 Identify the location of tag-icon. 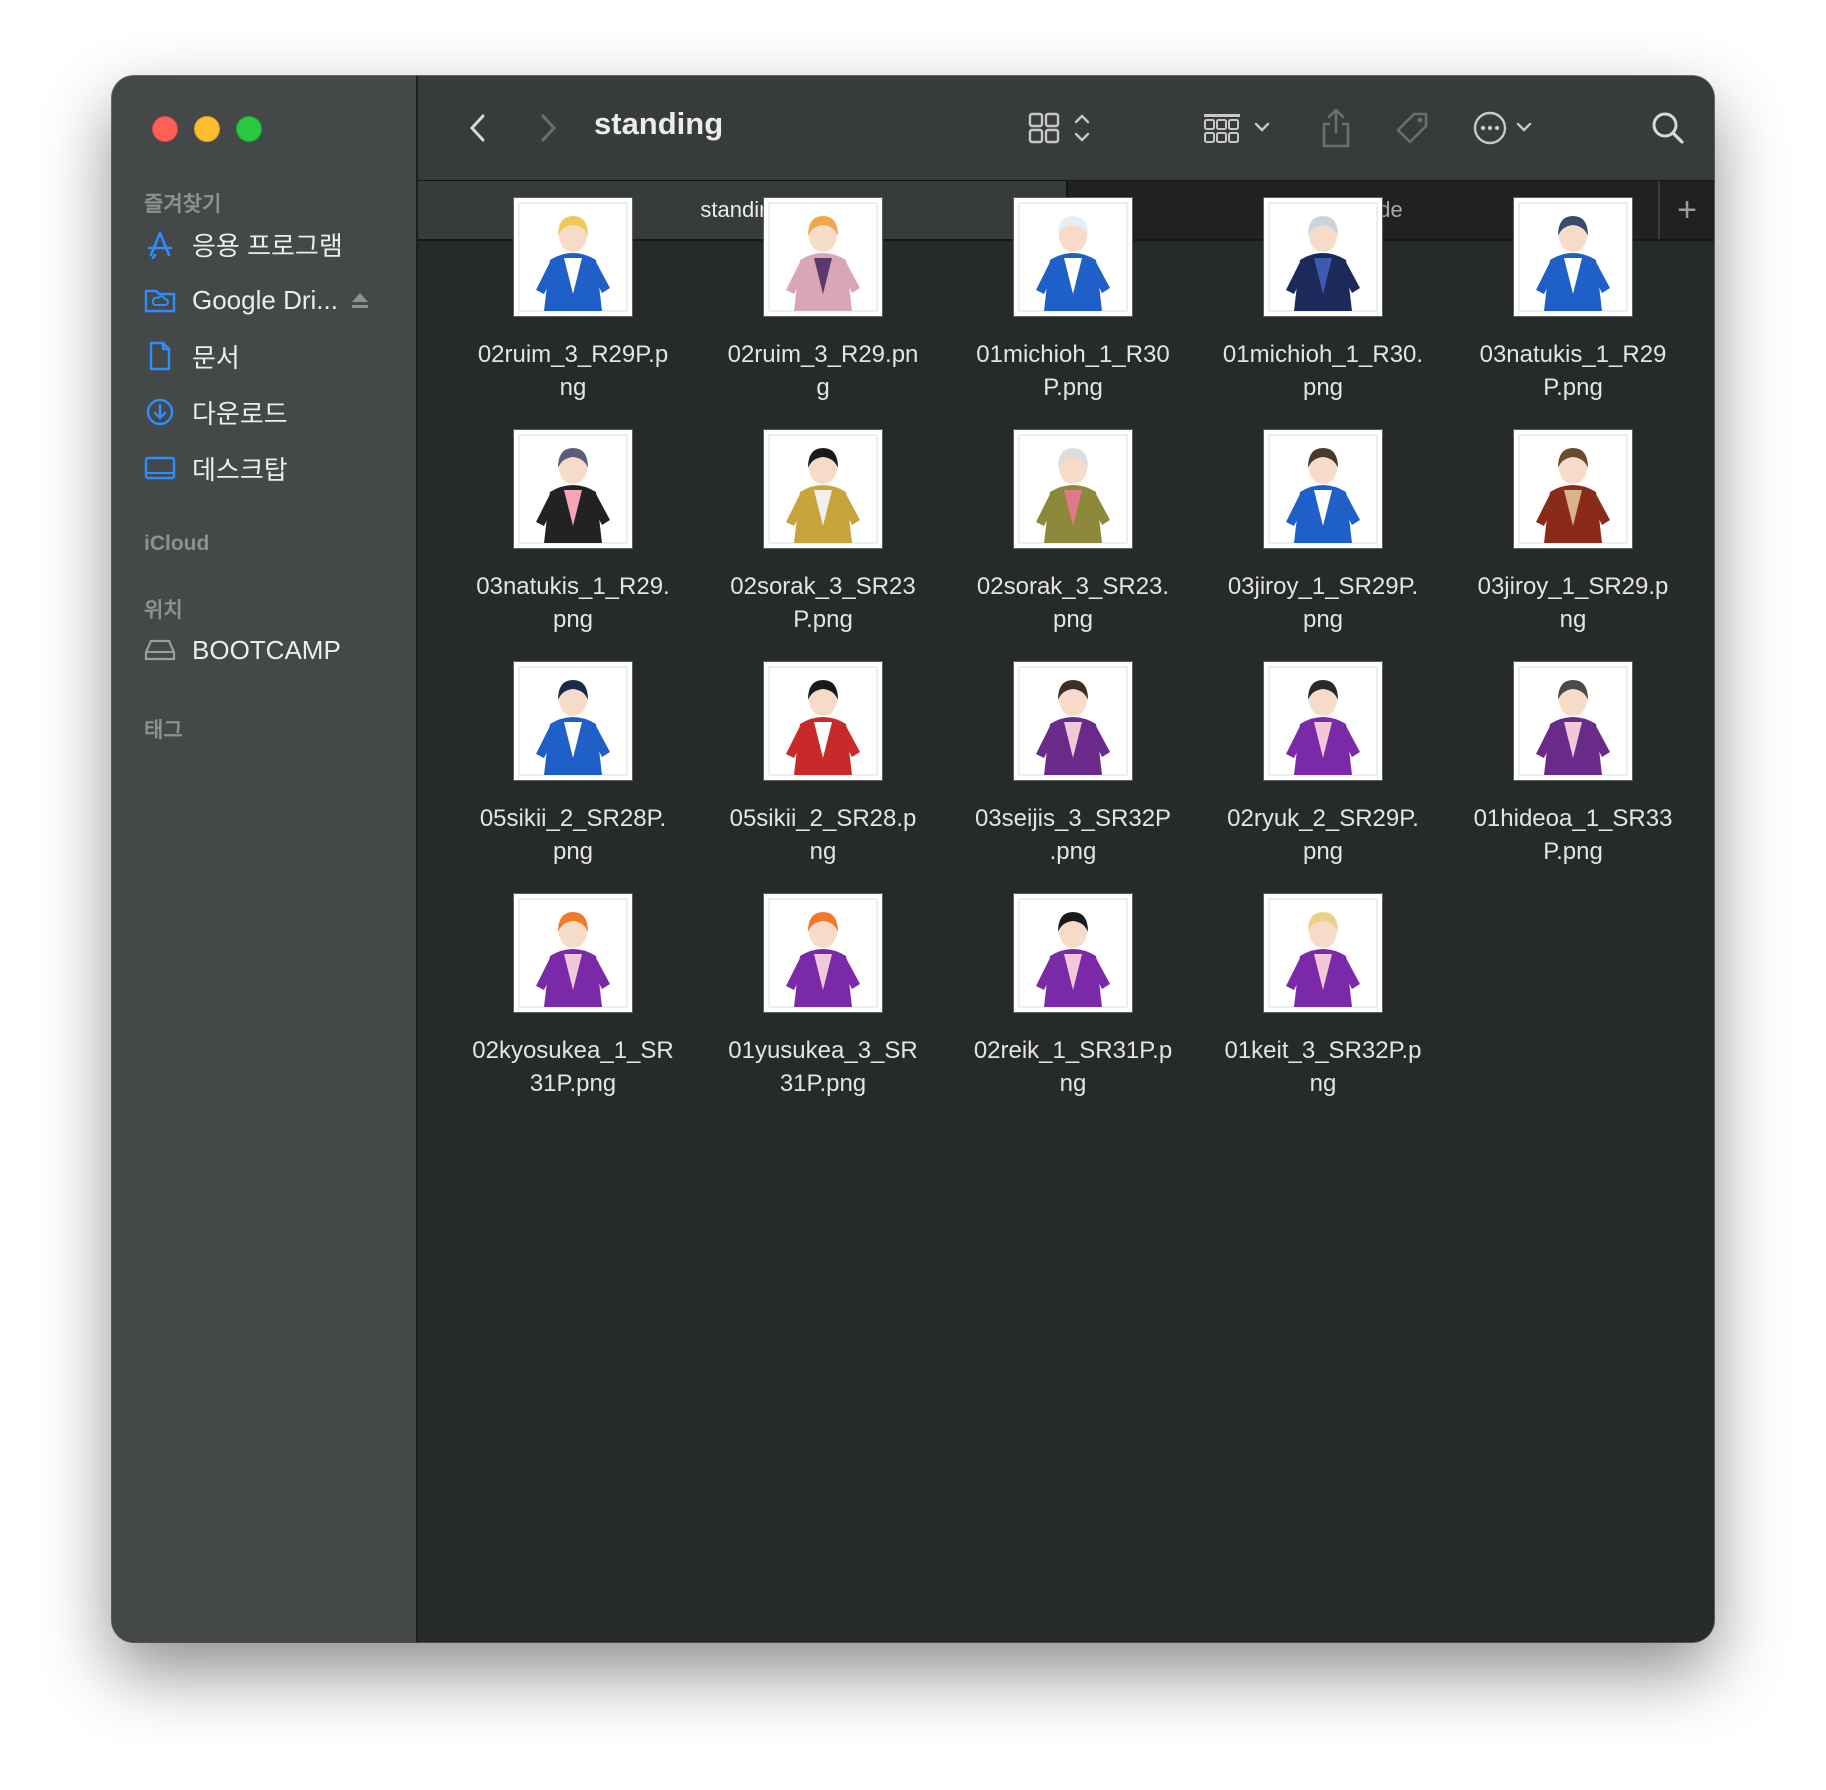
(1412, 128).